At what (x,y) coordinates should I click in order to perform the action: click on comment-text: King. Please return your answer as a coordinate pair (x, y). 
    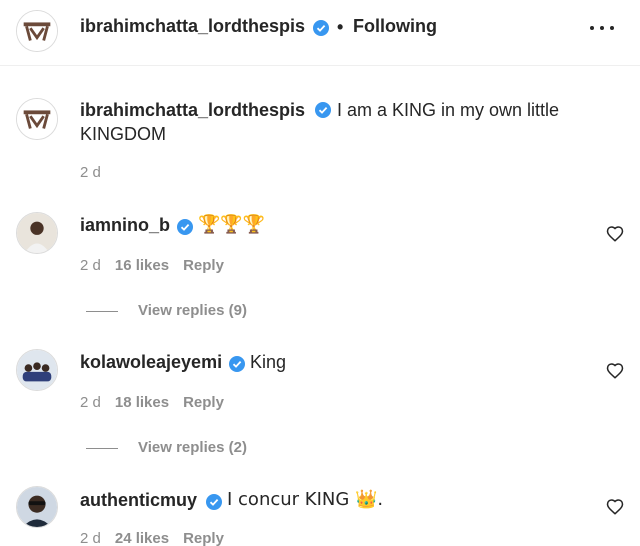
    Looking at the image, I should click on (268, 362).